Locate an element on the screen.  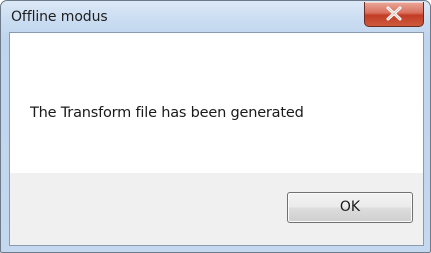
message-text: The Transform file has been generated is located at coordinates (167, 113).